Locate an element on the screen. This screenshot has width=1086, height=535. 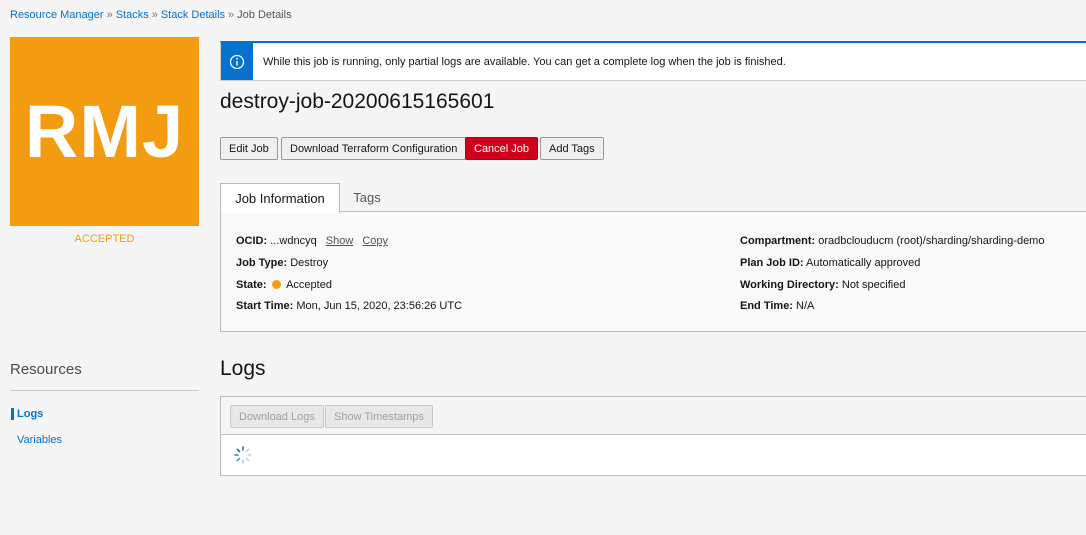
state-value: Accepted is located at coordinates (309, 285).